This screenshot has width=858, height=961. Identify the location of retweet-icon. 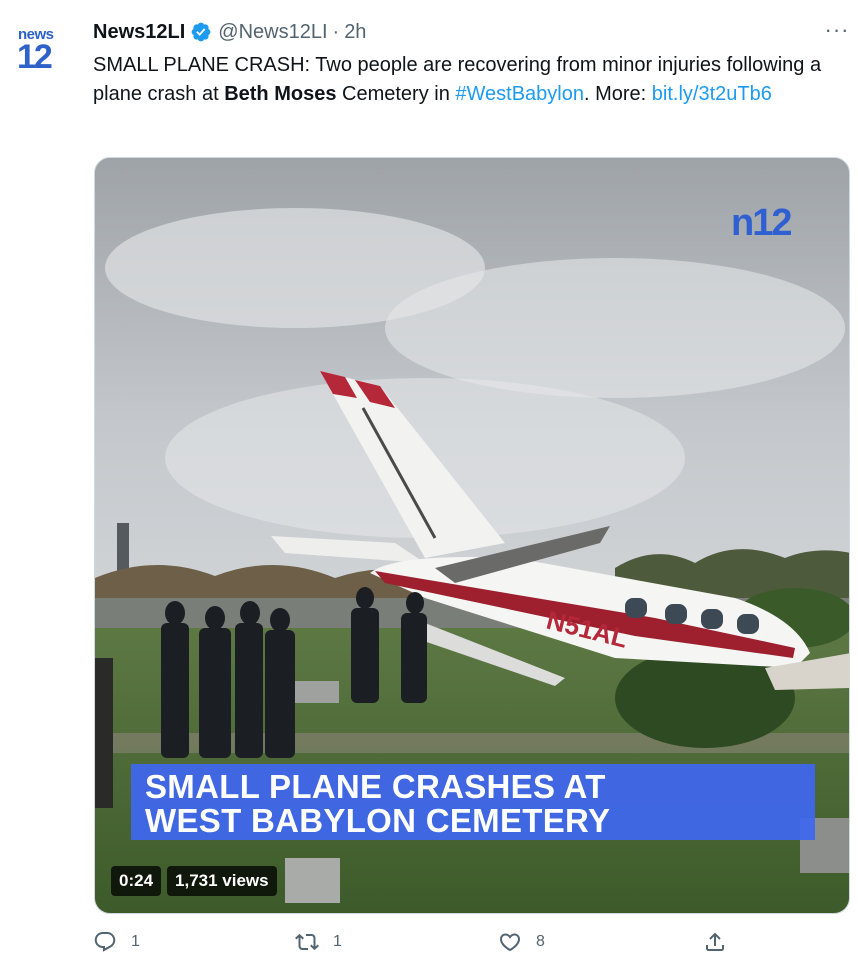
(307, 942).